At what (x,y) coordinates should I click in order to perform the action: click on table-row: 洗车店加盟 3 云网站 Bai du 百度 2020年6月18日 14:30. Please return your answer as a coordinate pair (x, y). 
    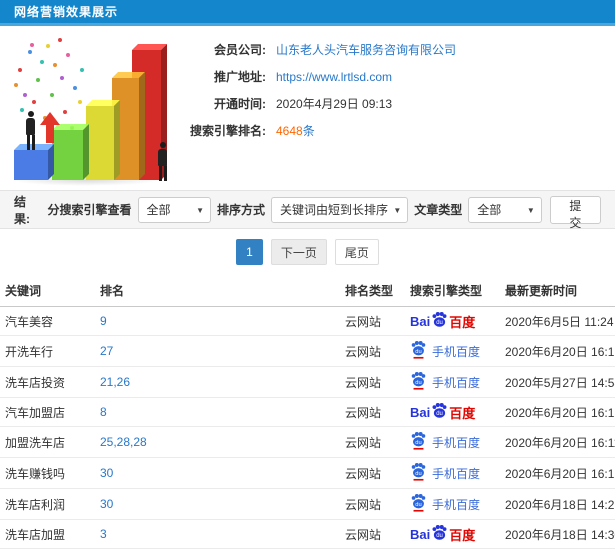
    Looking at the image, I should click on (307, 534).